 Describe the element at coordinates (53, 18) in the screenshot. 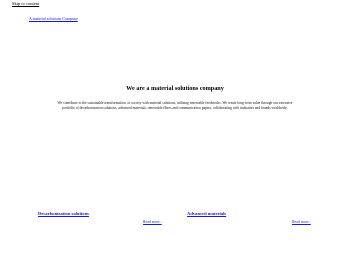

I see `company-logo-link: A material solutions Company` at that location.